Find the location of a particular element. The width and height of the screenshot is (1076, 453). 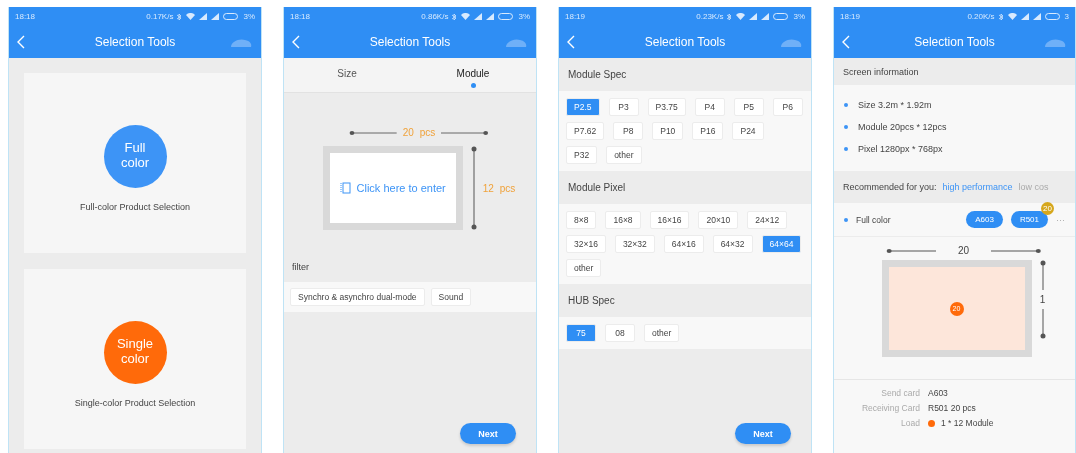

detail-value: R501 20 pcs is located at coordinates (952, 408).